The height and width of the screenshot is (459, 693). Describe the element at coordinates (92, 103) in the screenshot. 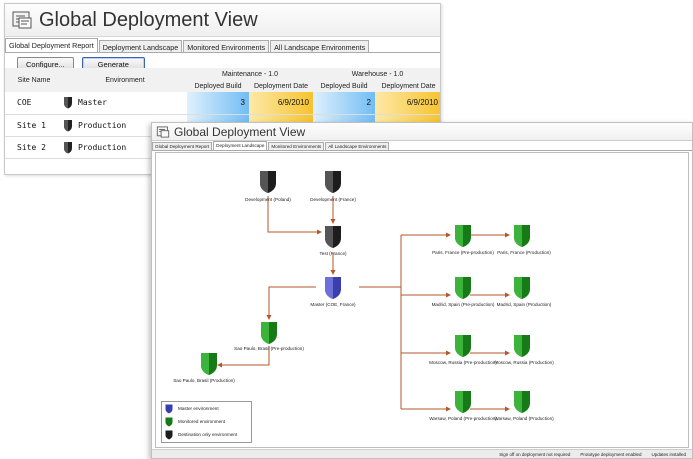

I see `environment-name: Master` at that location.